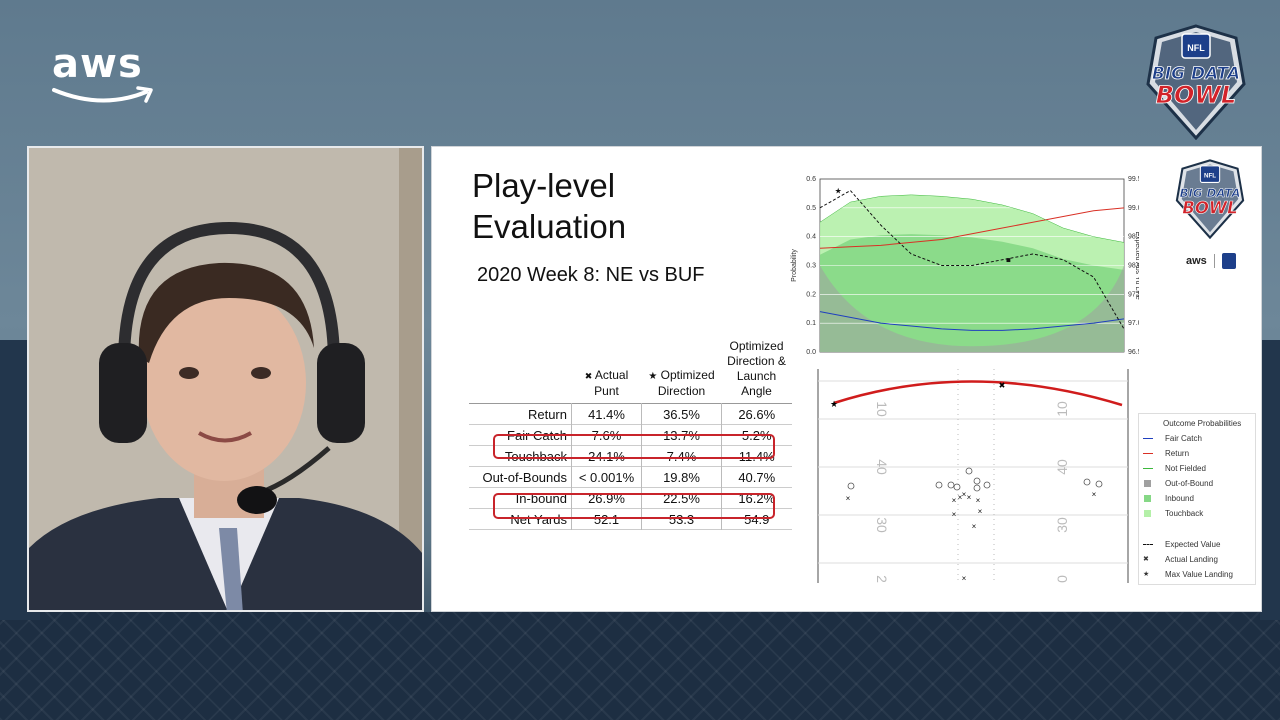 Image resolution: width=1280 pixels, height=720 pixels. Describe the element at coordinates (520, 371) in the screenshot. I see `table-corner` at that location.